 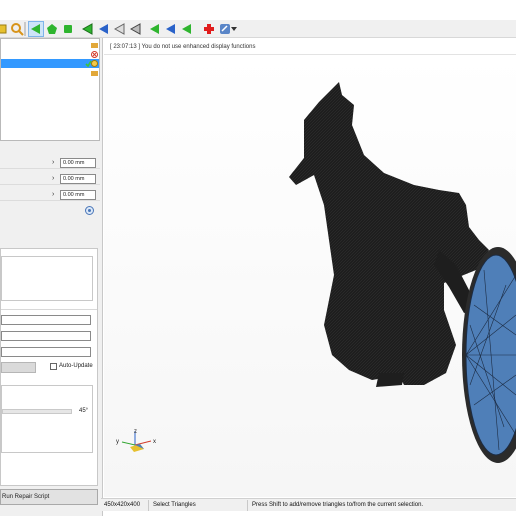 What do you see at coordinates (154, 442) in the screenshot?
I see `axis-label-x: x` at bounding box center [154, 442].